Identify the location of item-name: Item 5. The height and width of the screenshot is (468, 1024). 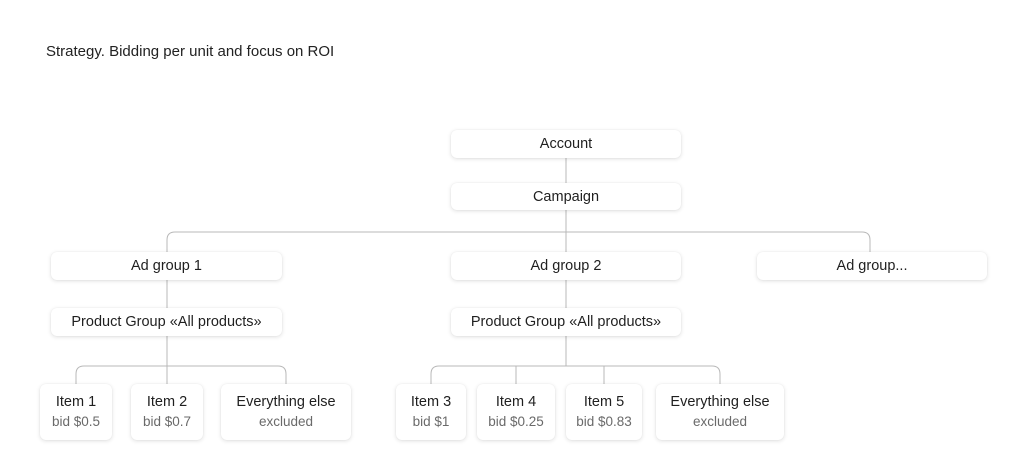
(604, 402).